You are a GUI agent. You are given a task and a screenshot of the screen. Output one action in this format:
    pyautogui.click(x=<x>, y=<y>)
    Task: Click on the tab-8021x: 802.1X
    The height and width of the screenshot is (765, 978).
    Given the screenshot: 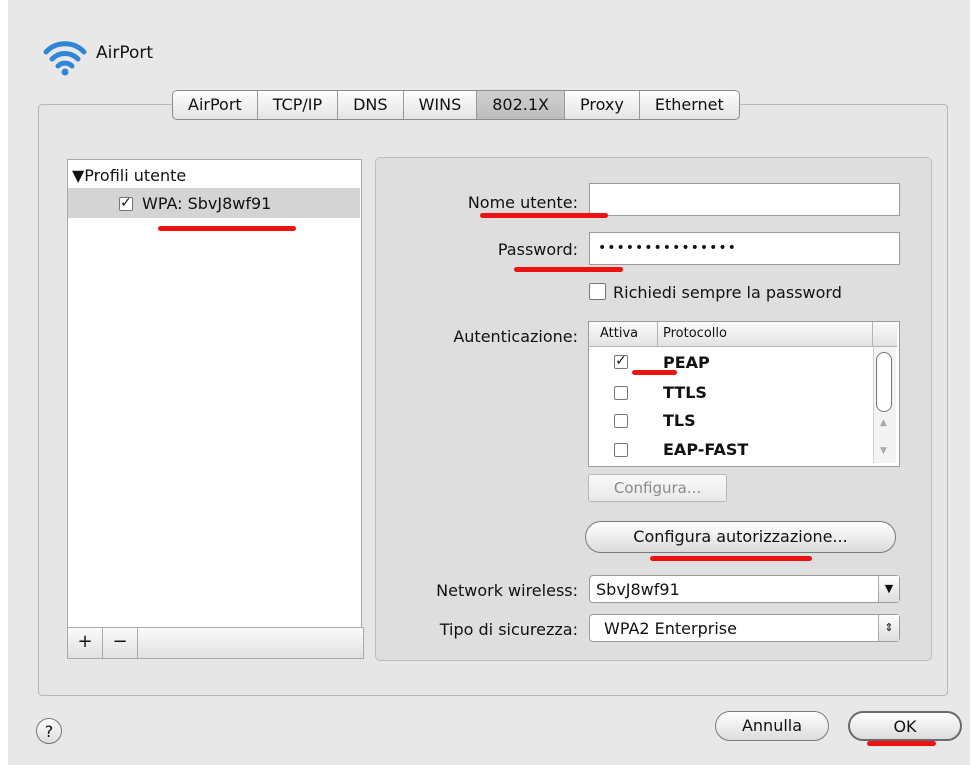 What is the action you would take?
    pyautogui.click(x=521, y=105)
    